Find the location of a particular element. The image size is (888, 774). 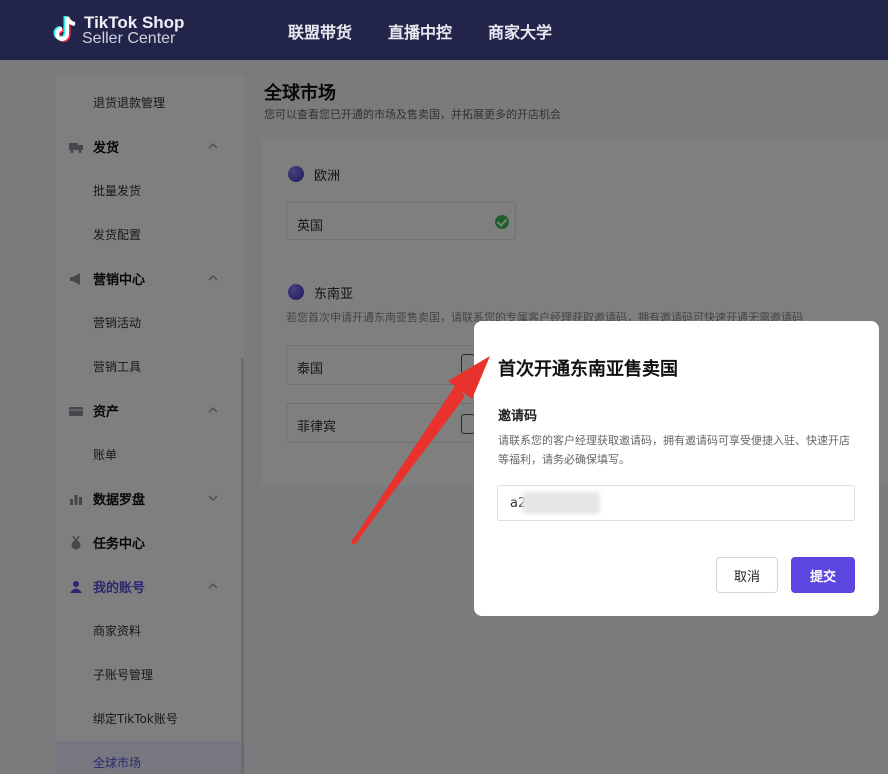

dialog-title: 首次开通东南亚售卖国 is located at coordinates (588, 369).